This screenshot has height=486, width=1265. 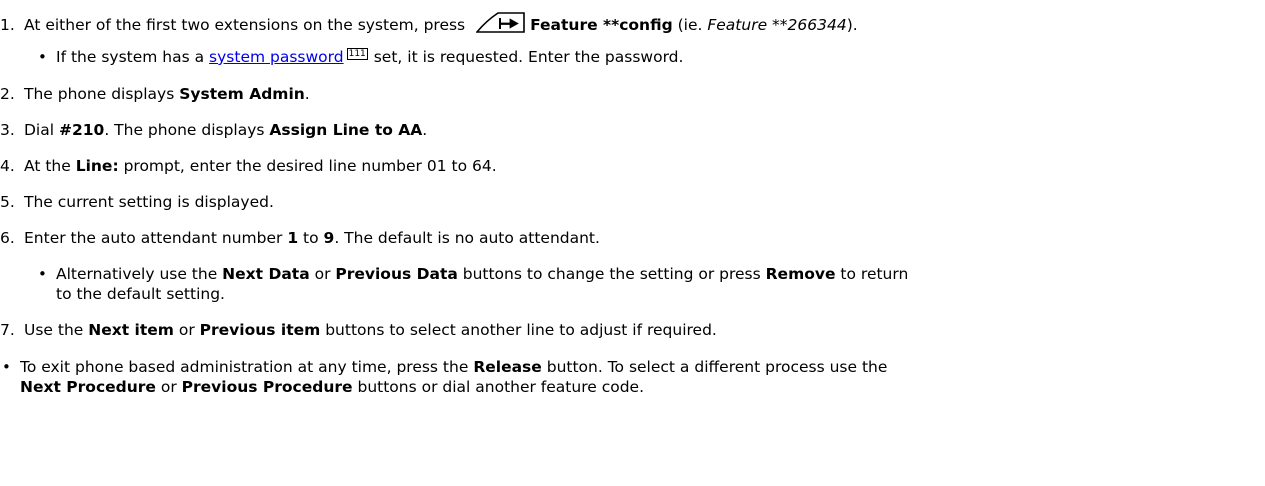 What do you see at coordinates (777, 25) in the screenshot?
I see `step-italic: Feature **266344` at bounding box center [777, 25].